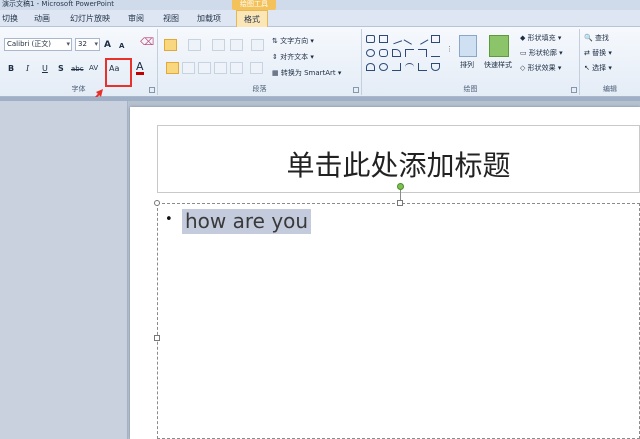 This screenshot has width=640, height=439. What do you see at coordinates (574, 90) in the screenshot?
I see `drawing-dialog-launcher` at bounding box center [574, 90].